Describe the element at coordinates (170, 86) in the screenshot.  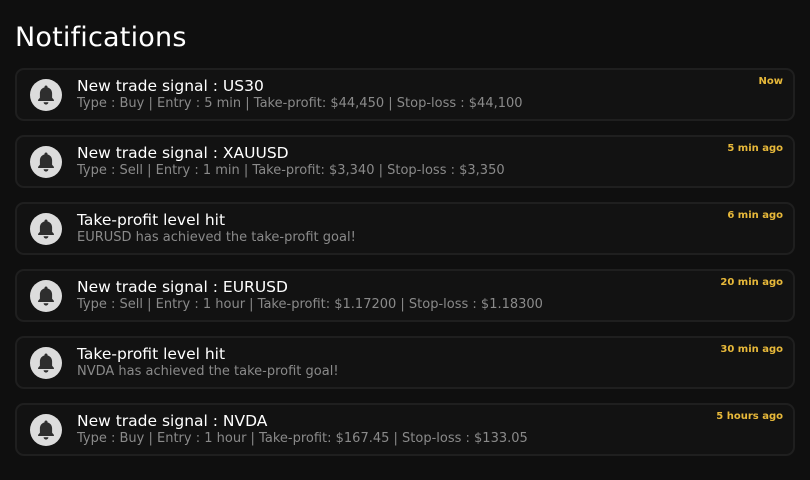
I see `notification-title: New trade signal : US30` at that location.